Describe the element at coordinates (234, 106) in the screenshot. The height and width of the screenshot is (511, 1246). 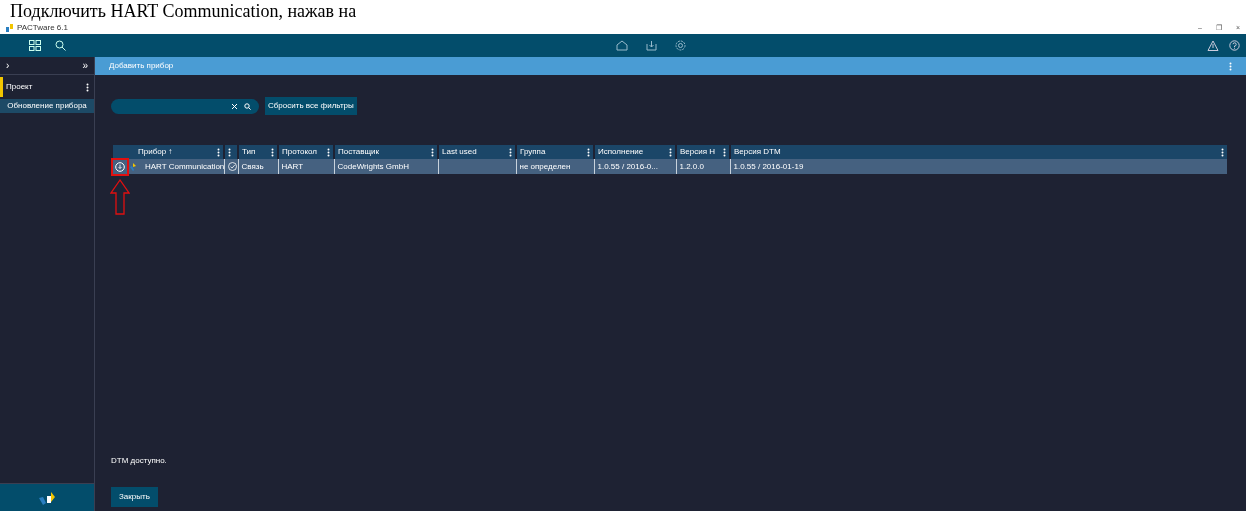
I see `close-icon` at that location.